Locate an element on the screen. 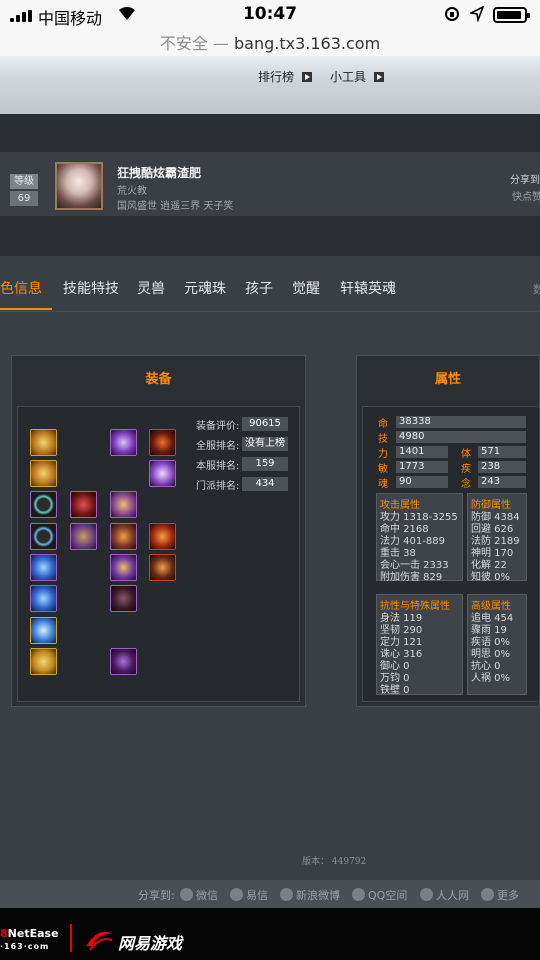 The width and height of the screenshot is (540, 960). tab-skills: 技能特技 is located at coordinates (91, 288).